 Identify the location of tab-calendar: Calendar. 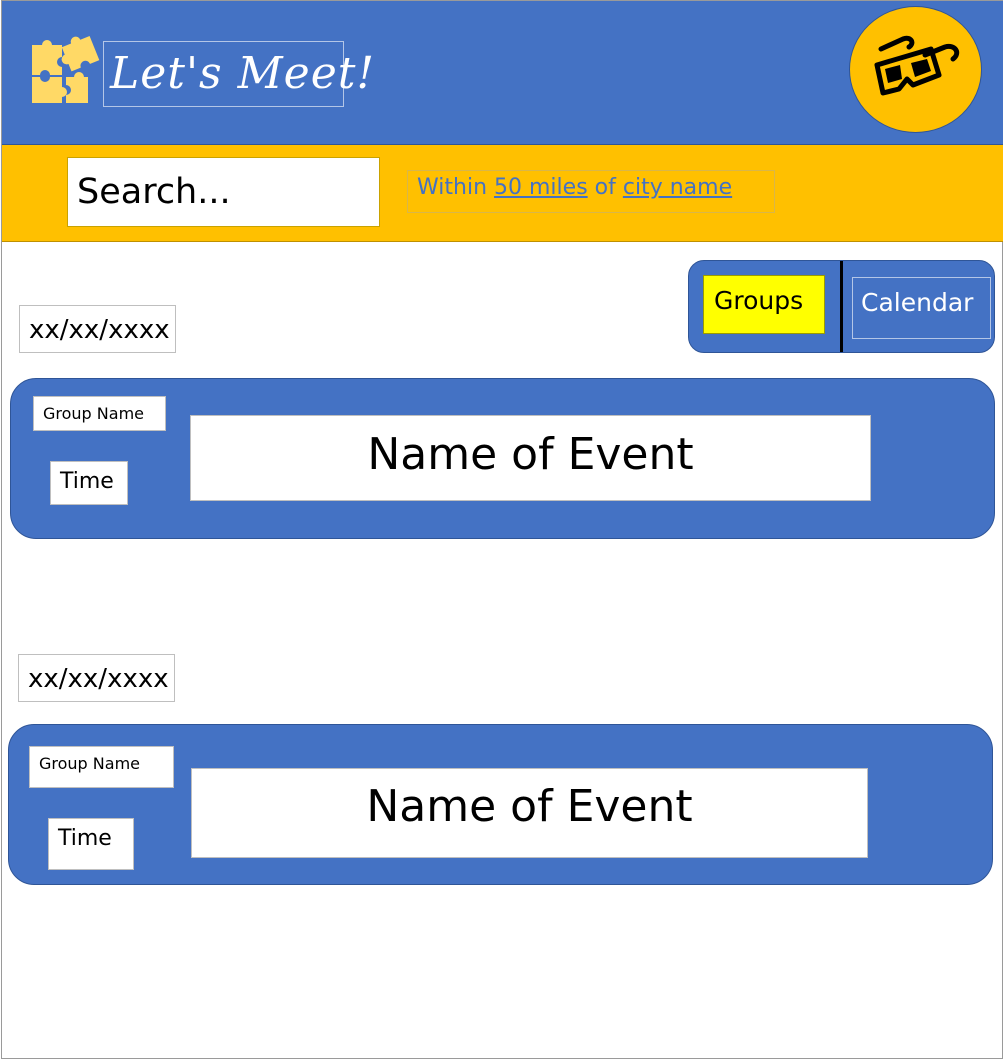
(921, 308).